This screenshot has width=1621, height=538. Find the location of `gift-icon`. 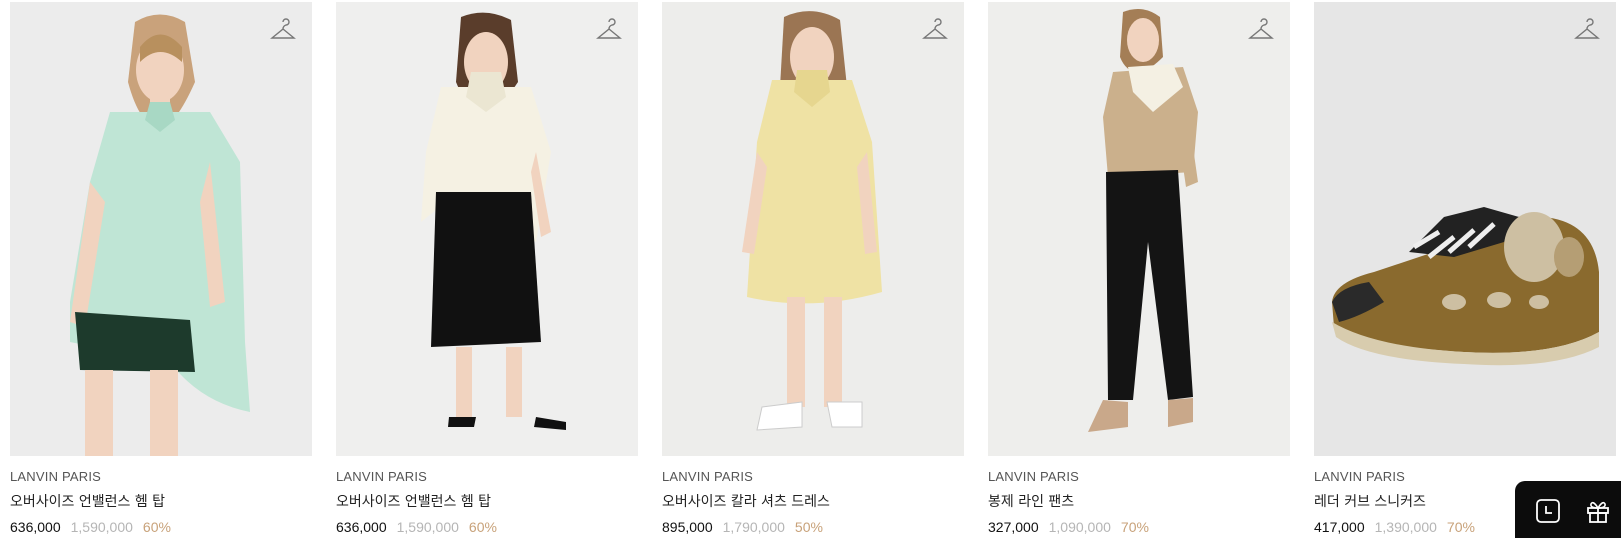

gift-icon is located at coordinates (1598, 512).